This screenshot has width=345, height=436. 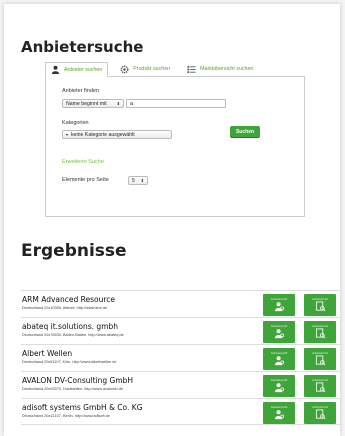 What do you see at coordinates (82, 47) in the screenshot?
I see `page-title: Anbietersuche` at bounding box center [82, 47].